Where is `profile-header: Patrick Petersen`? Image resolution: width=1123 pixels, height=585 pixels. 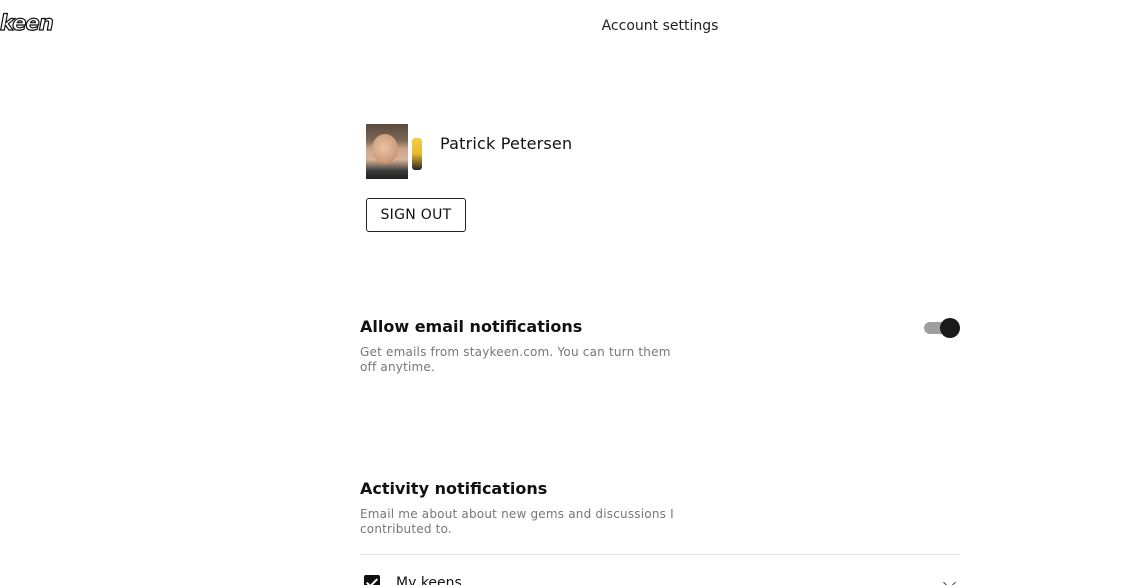 profile-header: Patrick Petersen is located at coordinates (469, 152).